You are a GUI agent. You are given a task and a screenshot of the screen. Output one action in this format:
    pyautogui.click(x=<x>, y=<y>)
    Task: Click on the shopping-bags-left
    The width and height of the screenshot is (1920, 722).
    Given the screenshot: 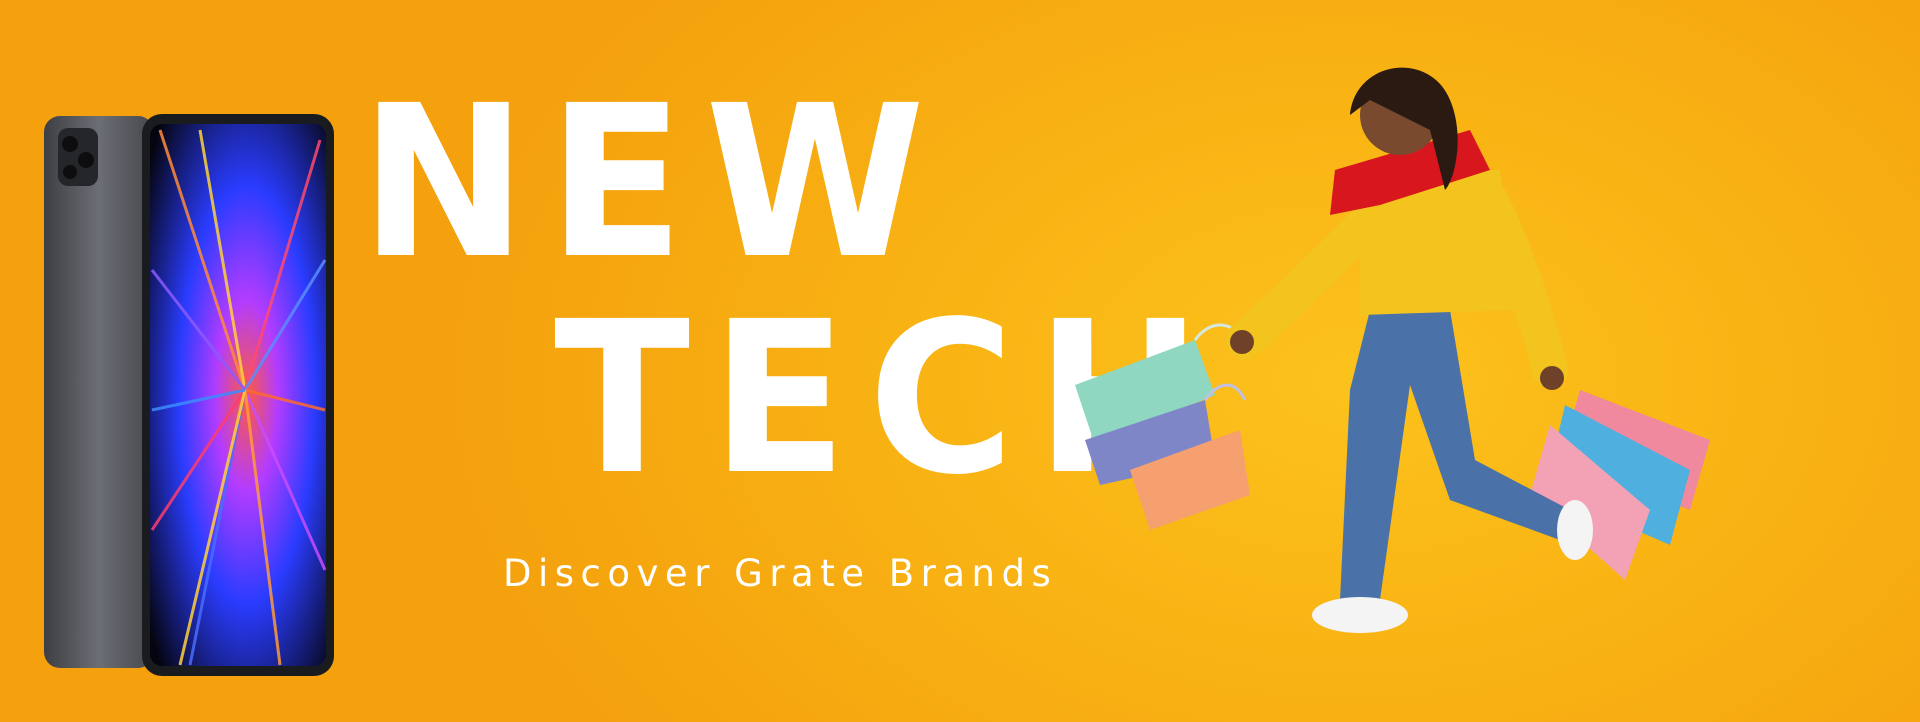 What is the action you would take?
    pyautogui.click(x=1162, y=426)
    